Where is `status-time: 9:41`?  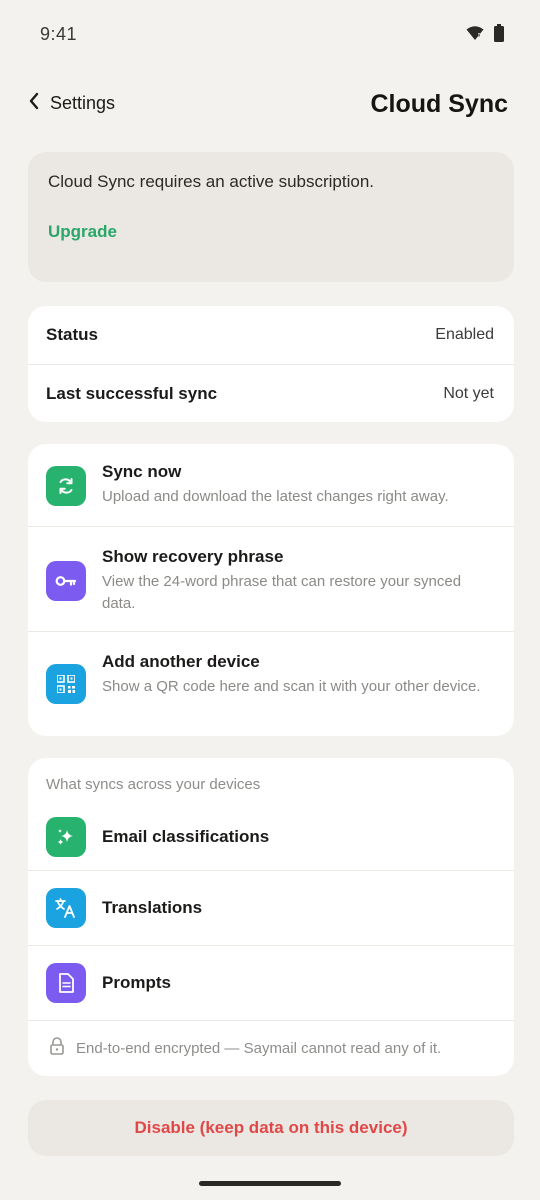 status-time: 9:41 is located at coordinates (59, 34).